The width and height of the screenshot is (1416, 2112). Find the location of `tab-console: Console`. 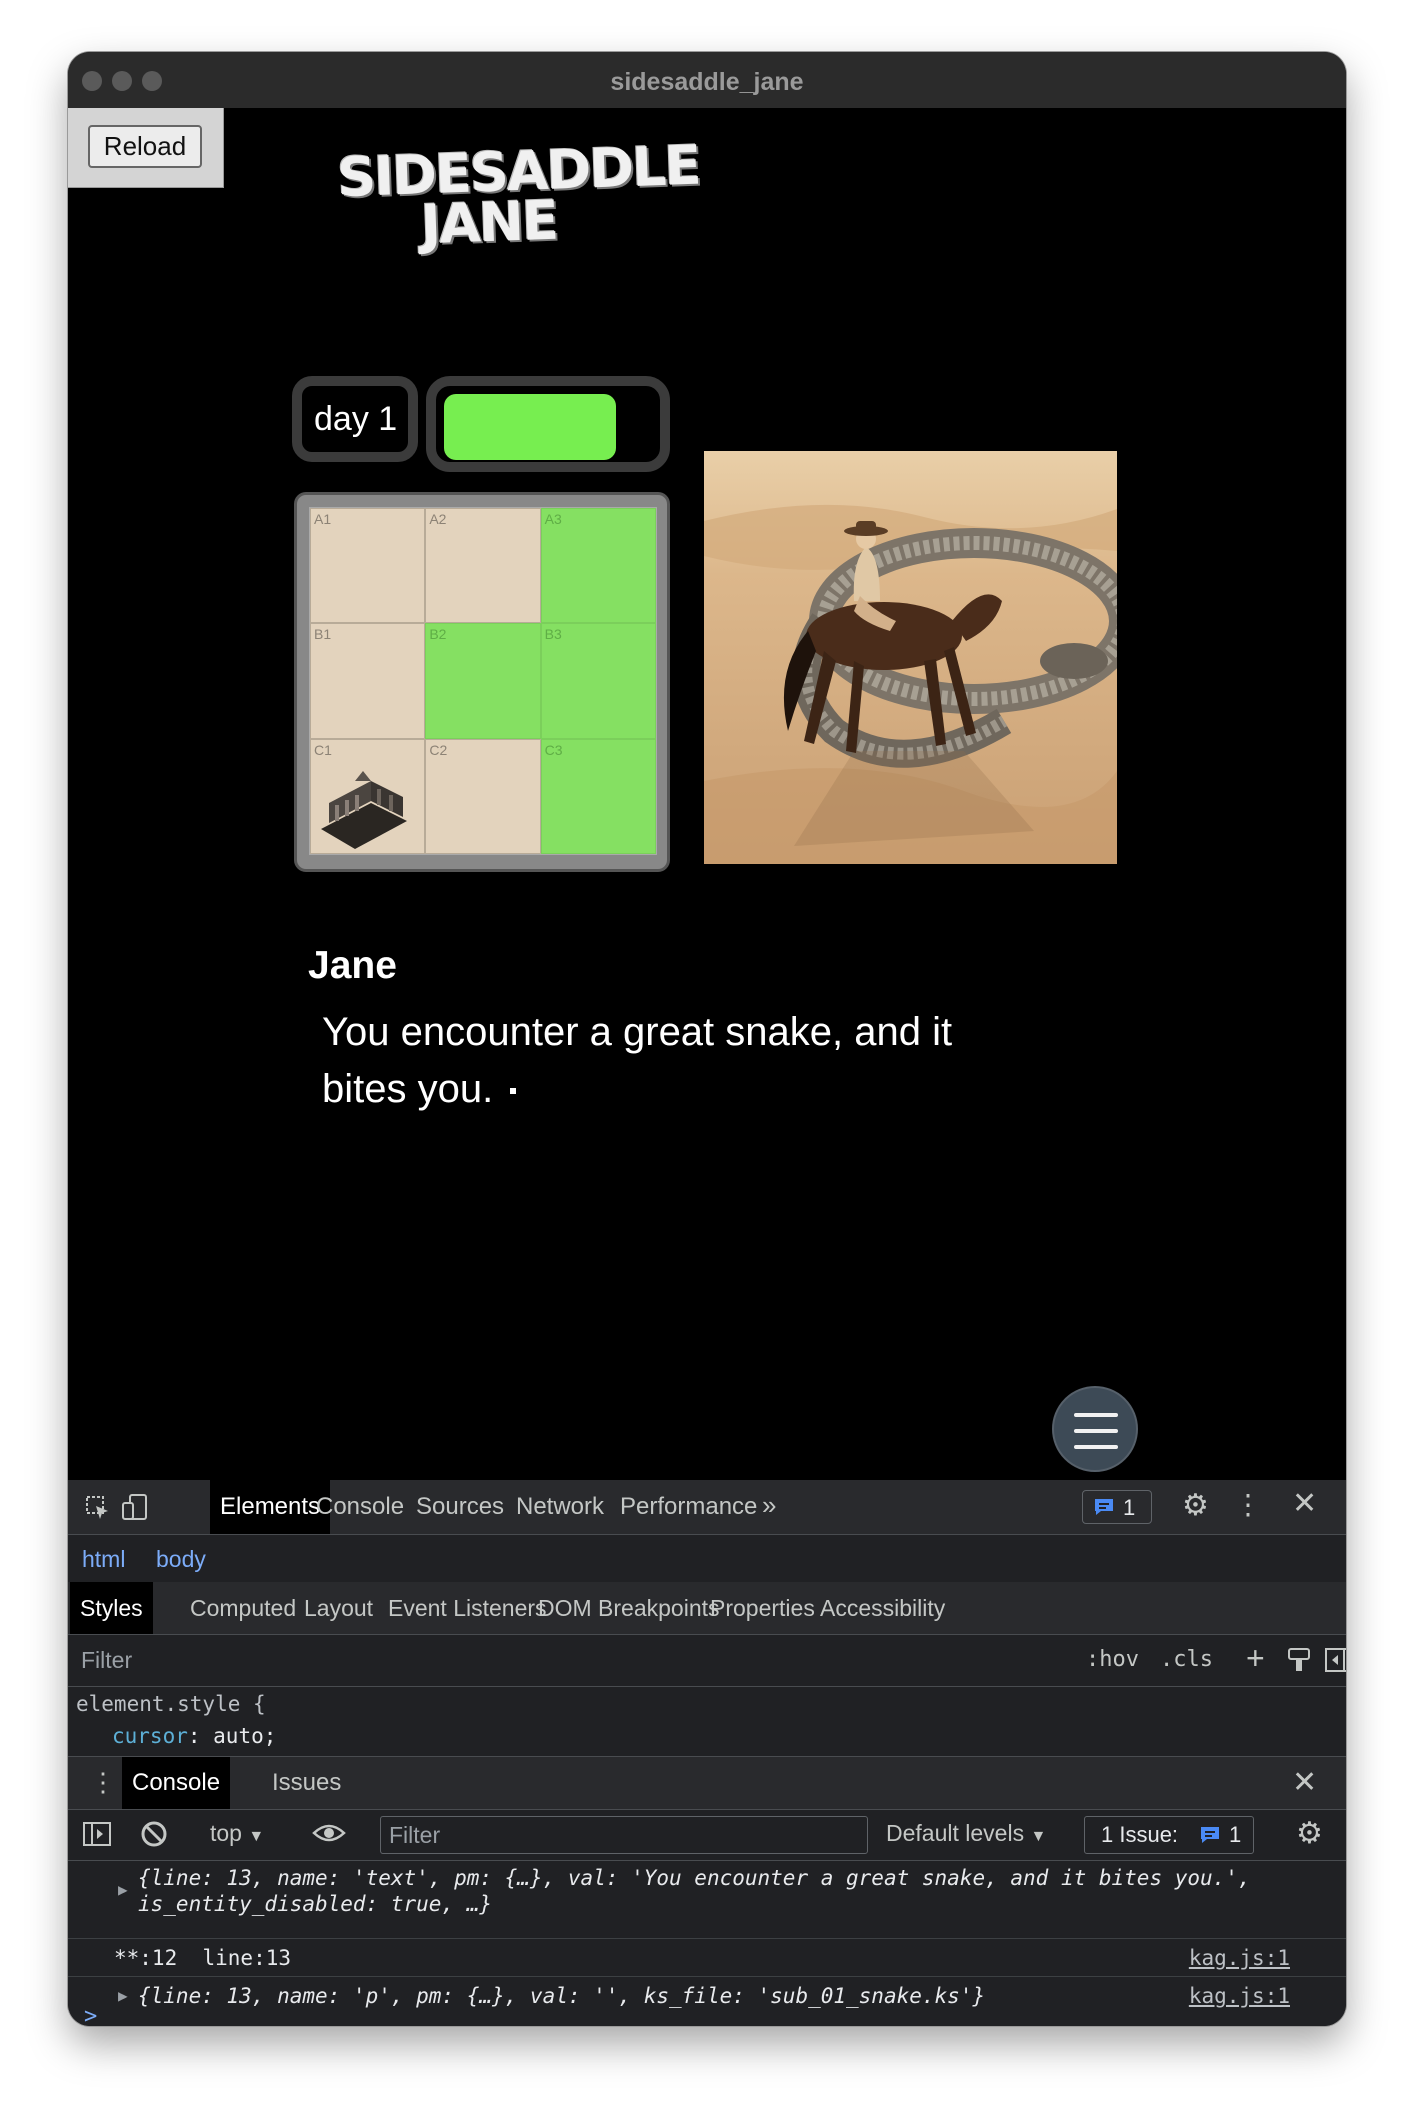

tab-console: Console is located at coordinates (360, 1507).